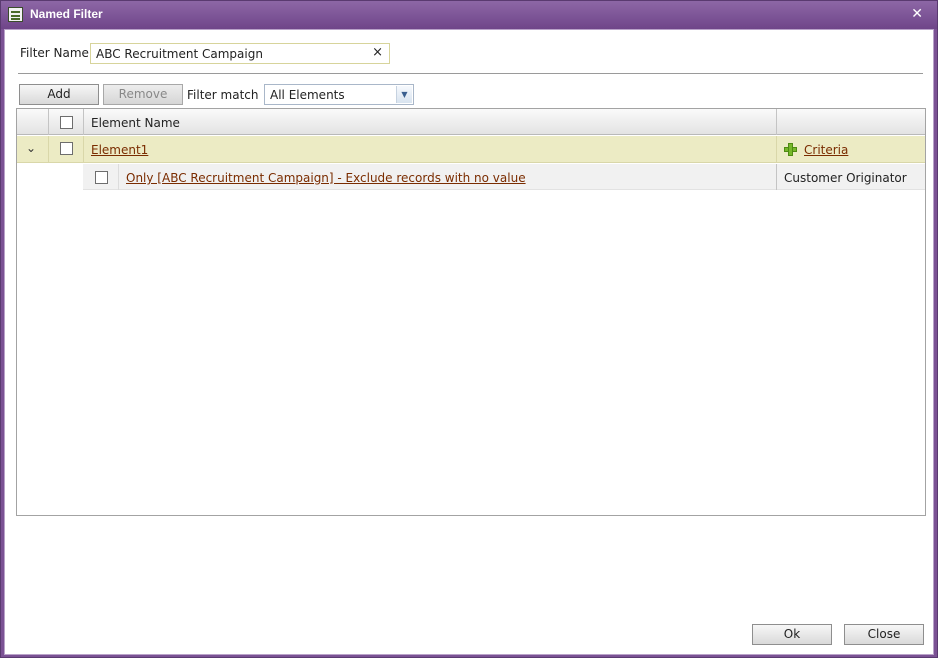 The width and height of the screenshot is (938, 658). I want to click on filter-name-field: ×, so click(240, 53).